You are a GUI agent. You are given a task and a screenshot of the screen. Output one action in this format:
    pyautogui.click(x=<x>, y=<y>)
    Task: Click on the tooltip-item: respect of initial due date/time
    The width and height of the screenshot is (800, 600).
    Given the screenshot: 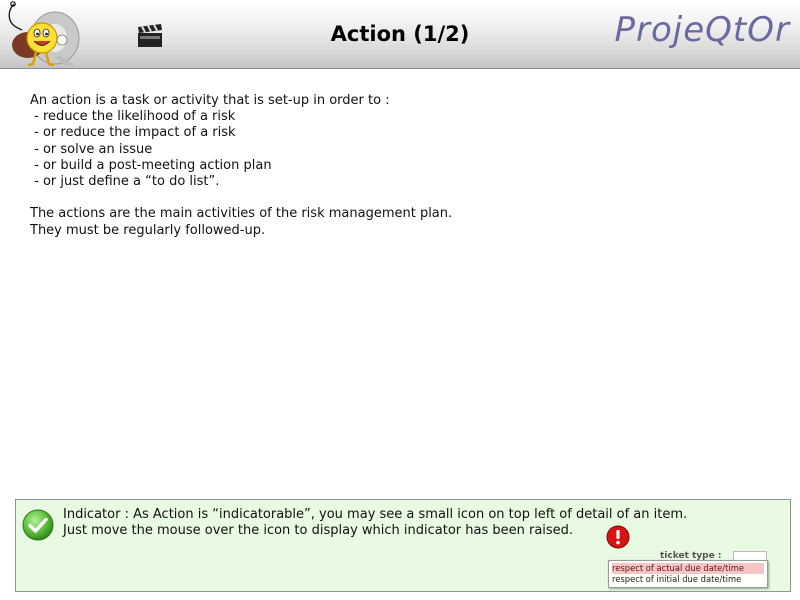 What is the action you would take?
    pyautogui.click(x=677, y=579)
    